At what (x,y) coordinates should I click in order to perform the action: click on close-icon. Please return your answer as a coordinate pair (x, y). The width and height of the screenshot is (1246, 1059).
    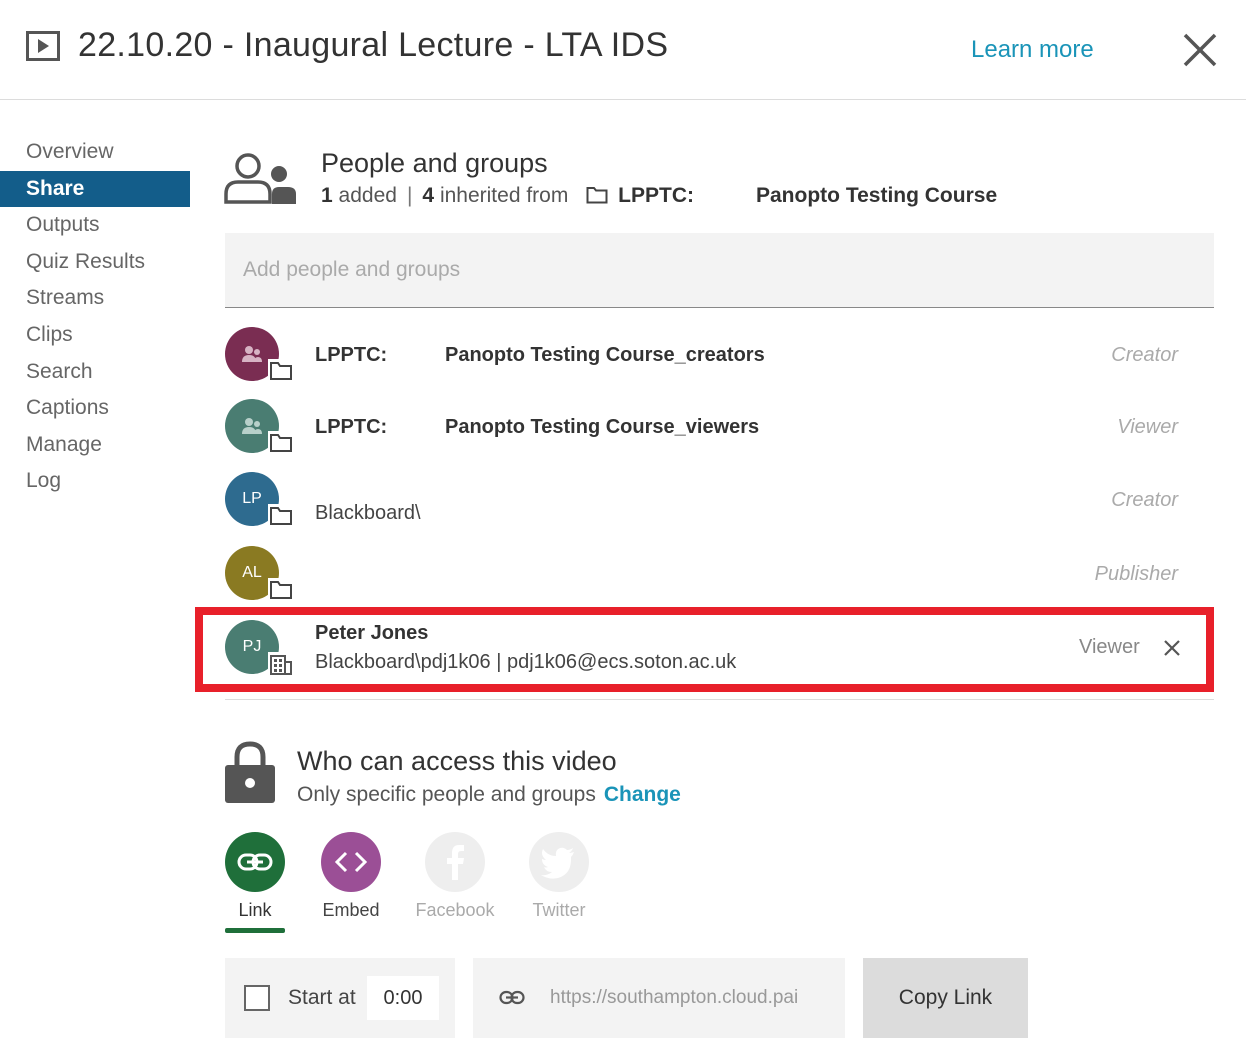
    Looking at the image, I should click on (1200, 50).